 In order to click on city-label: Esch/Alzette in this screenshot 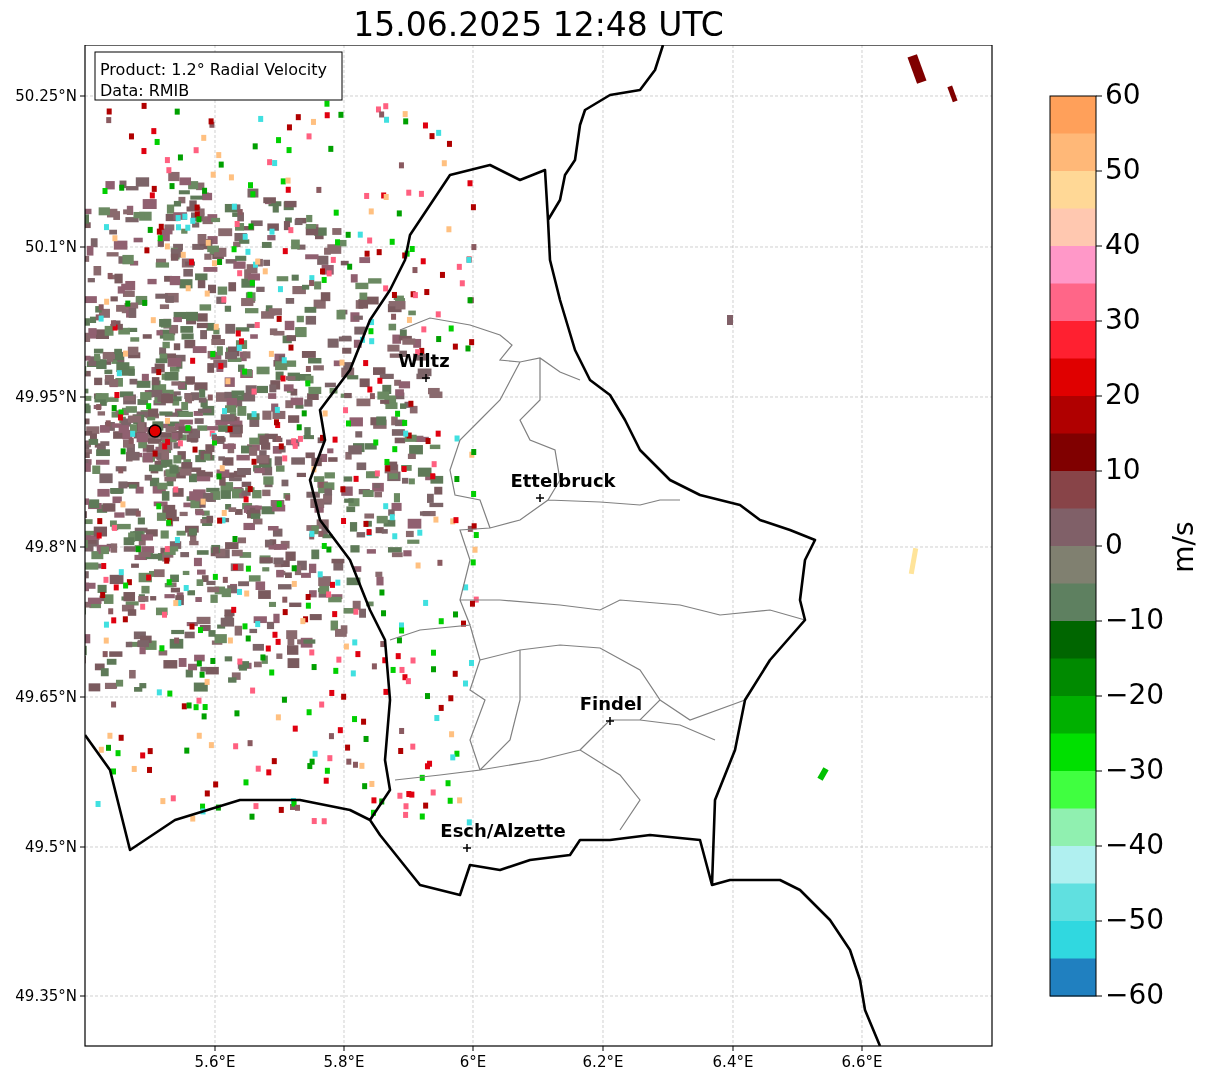, I will do `click(503, 830)`.